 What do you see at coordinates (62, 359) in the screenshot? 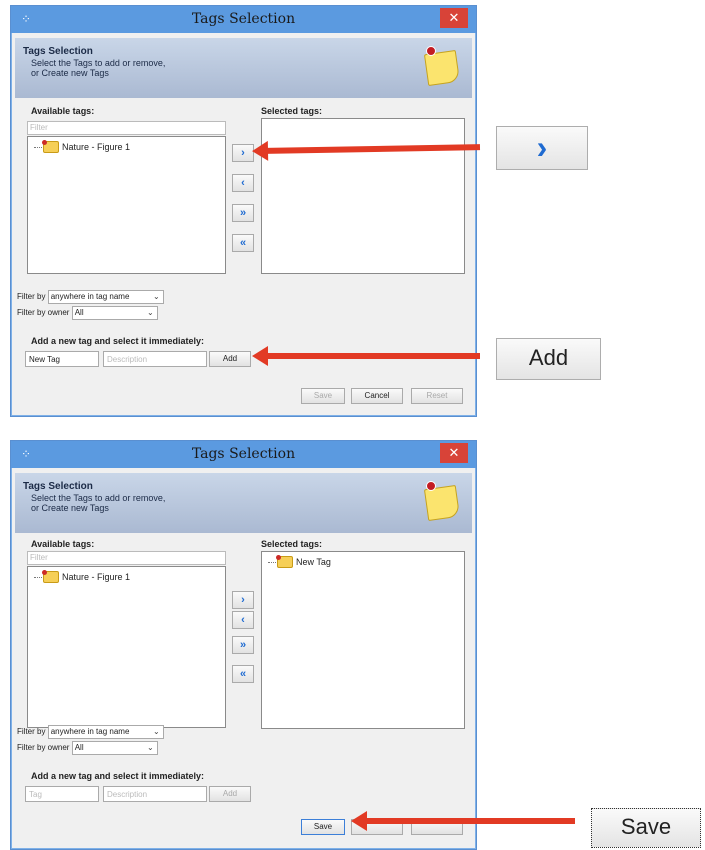
I see `tag-name-input: New Tag` at bounding box center [62, 359].